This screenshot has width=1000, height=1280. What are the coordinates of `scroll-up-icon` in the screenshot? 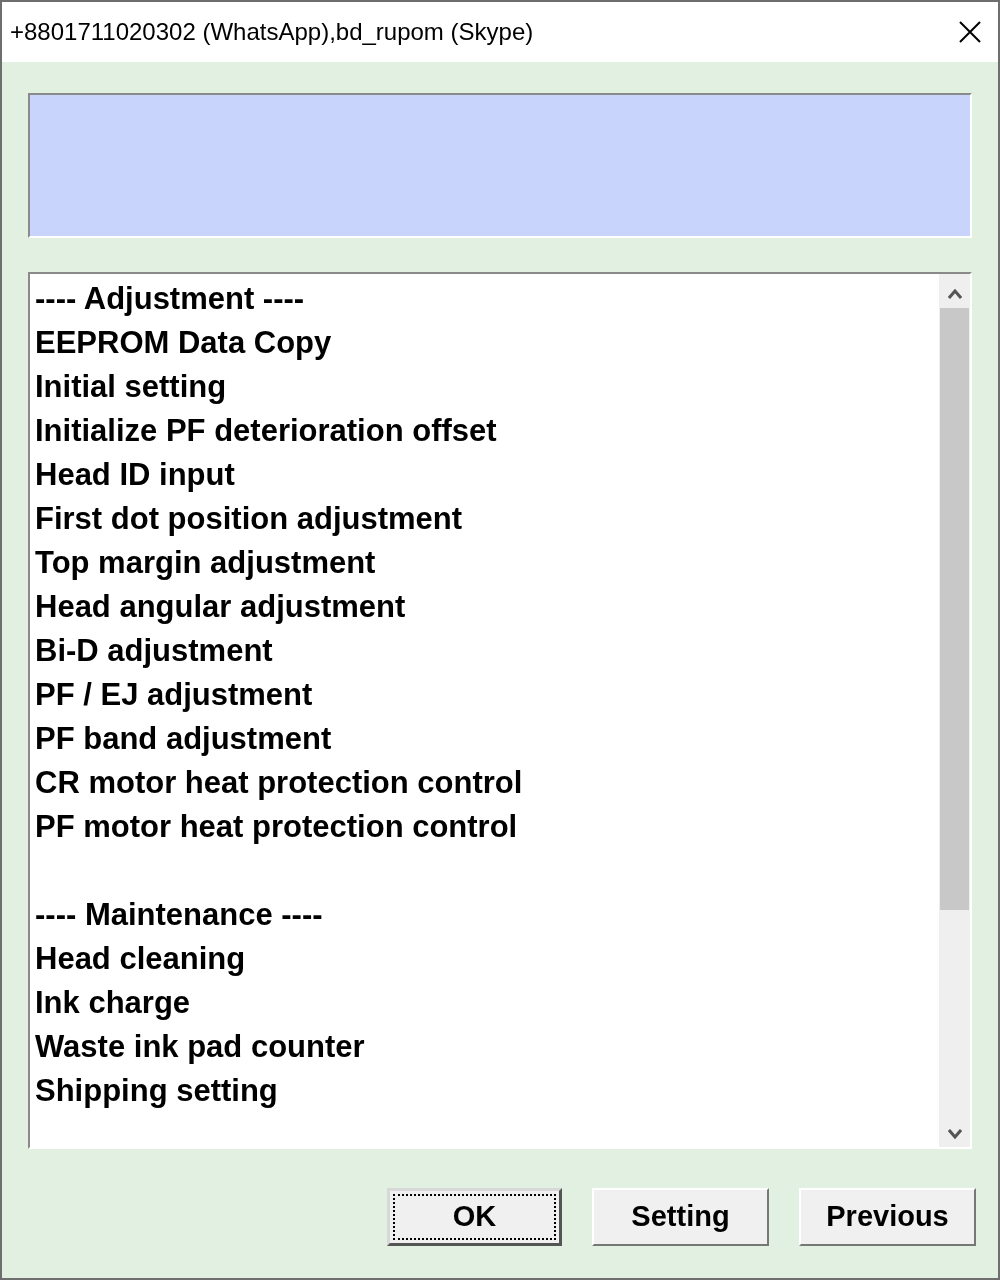 It's located at (954, 294).